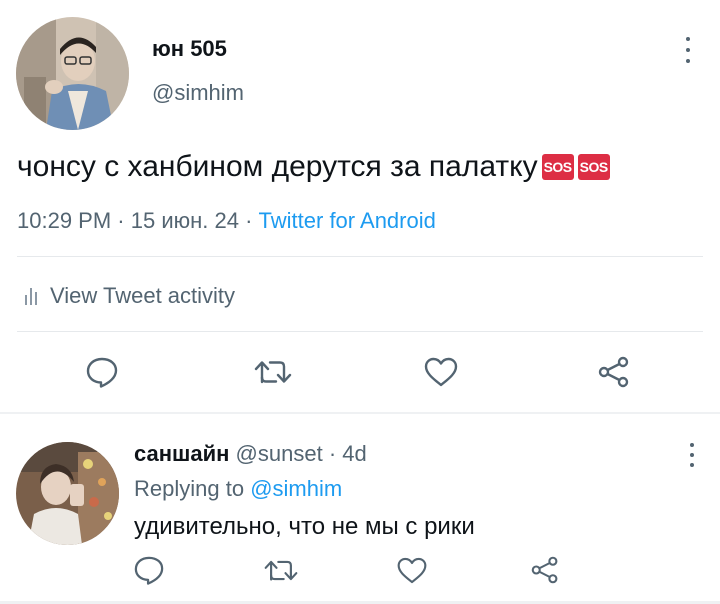 This screenshot has height=604, width=720. What do you see at coordinates (304, 526) in the screenshot?
I see `reply-text: удивительно, что не мы с рики` at bounding box center [304, 526].